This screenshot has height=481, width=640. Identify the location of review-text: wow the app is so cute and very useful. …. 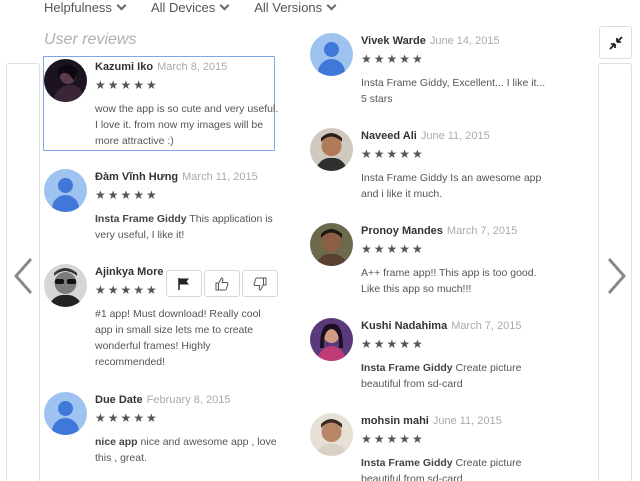
(187, 125).